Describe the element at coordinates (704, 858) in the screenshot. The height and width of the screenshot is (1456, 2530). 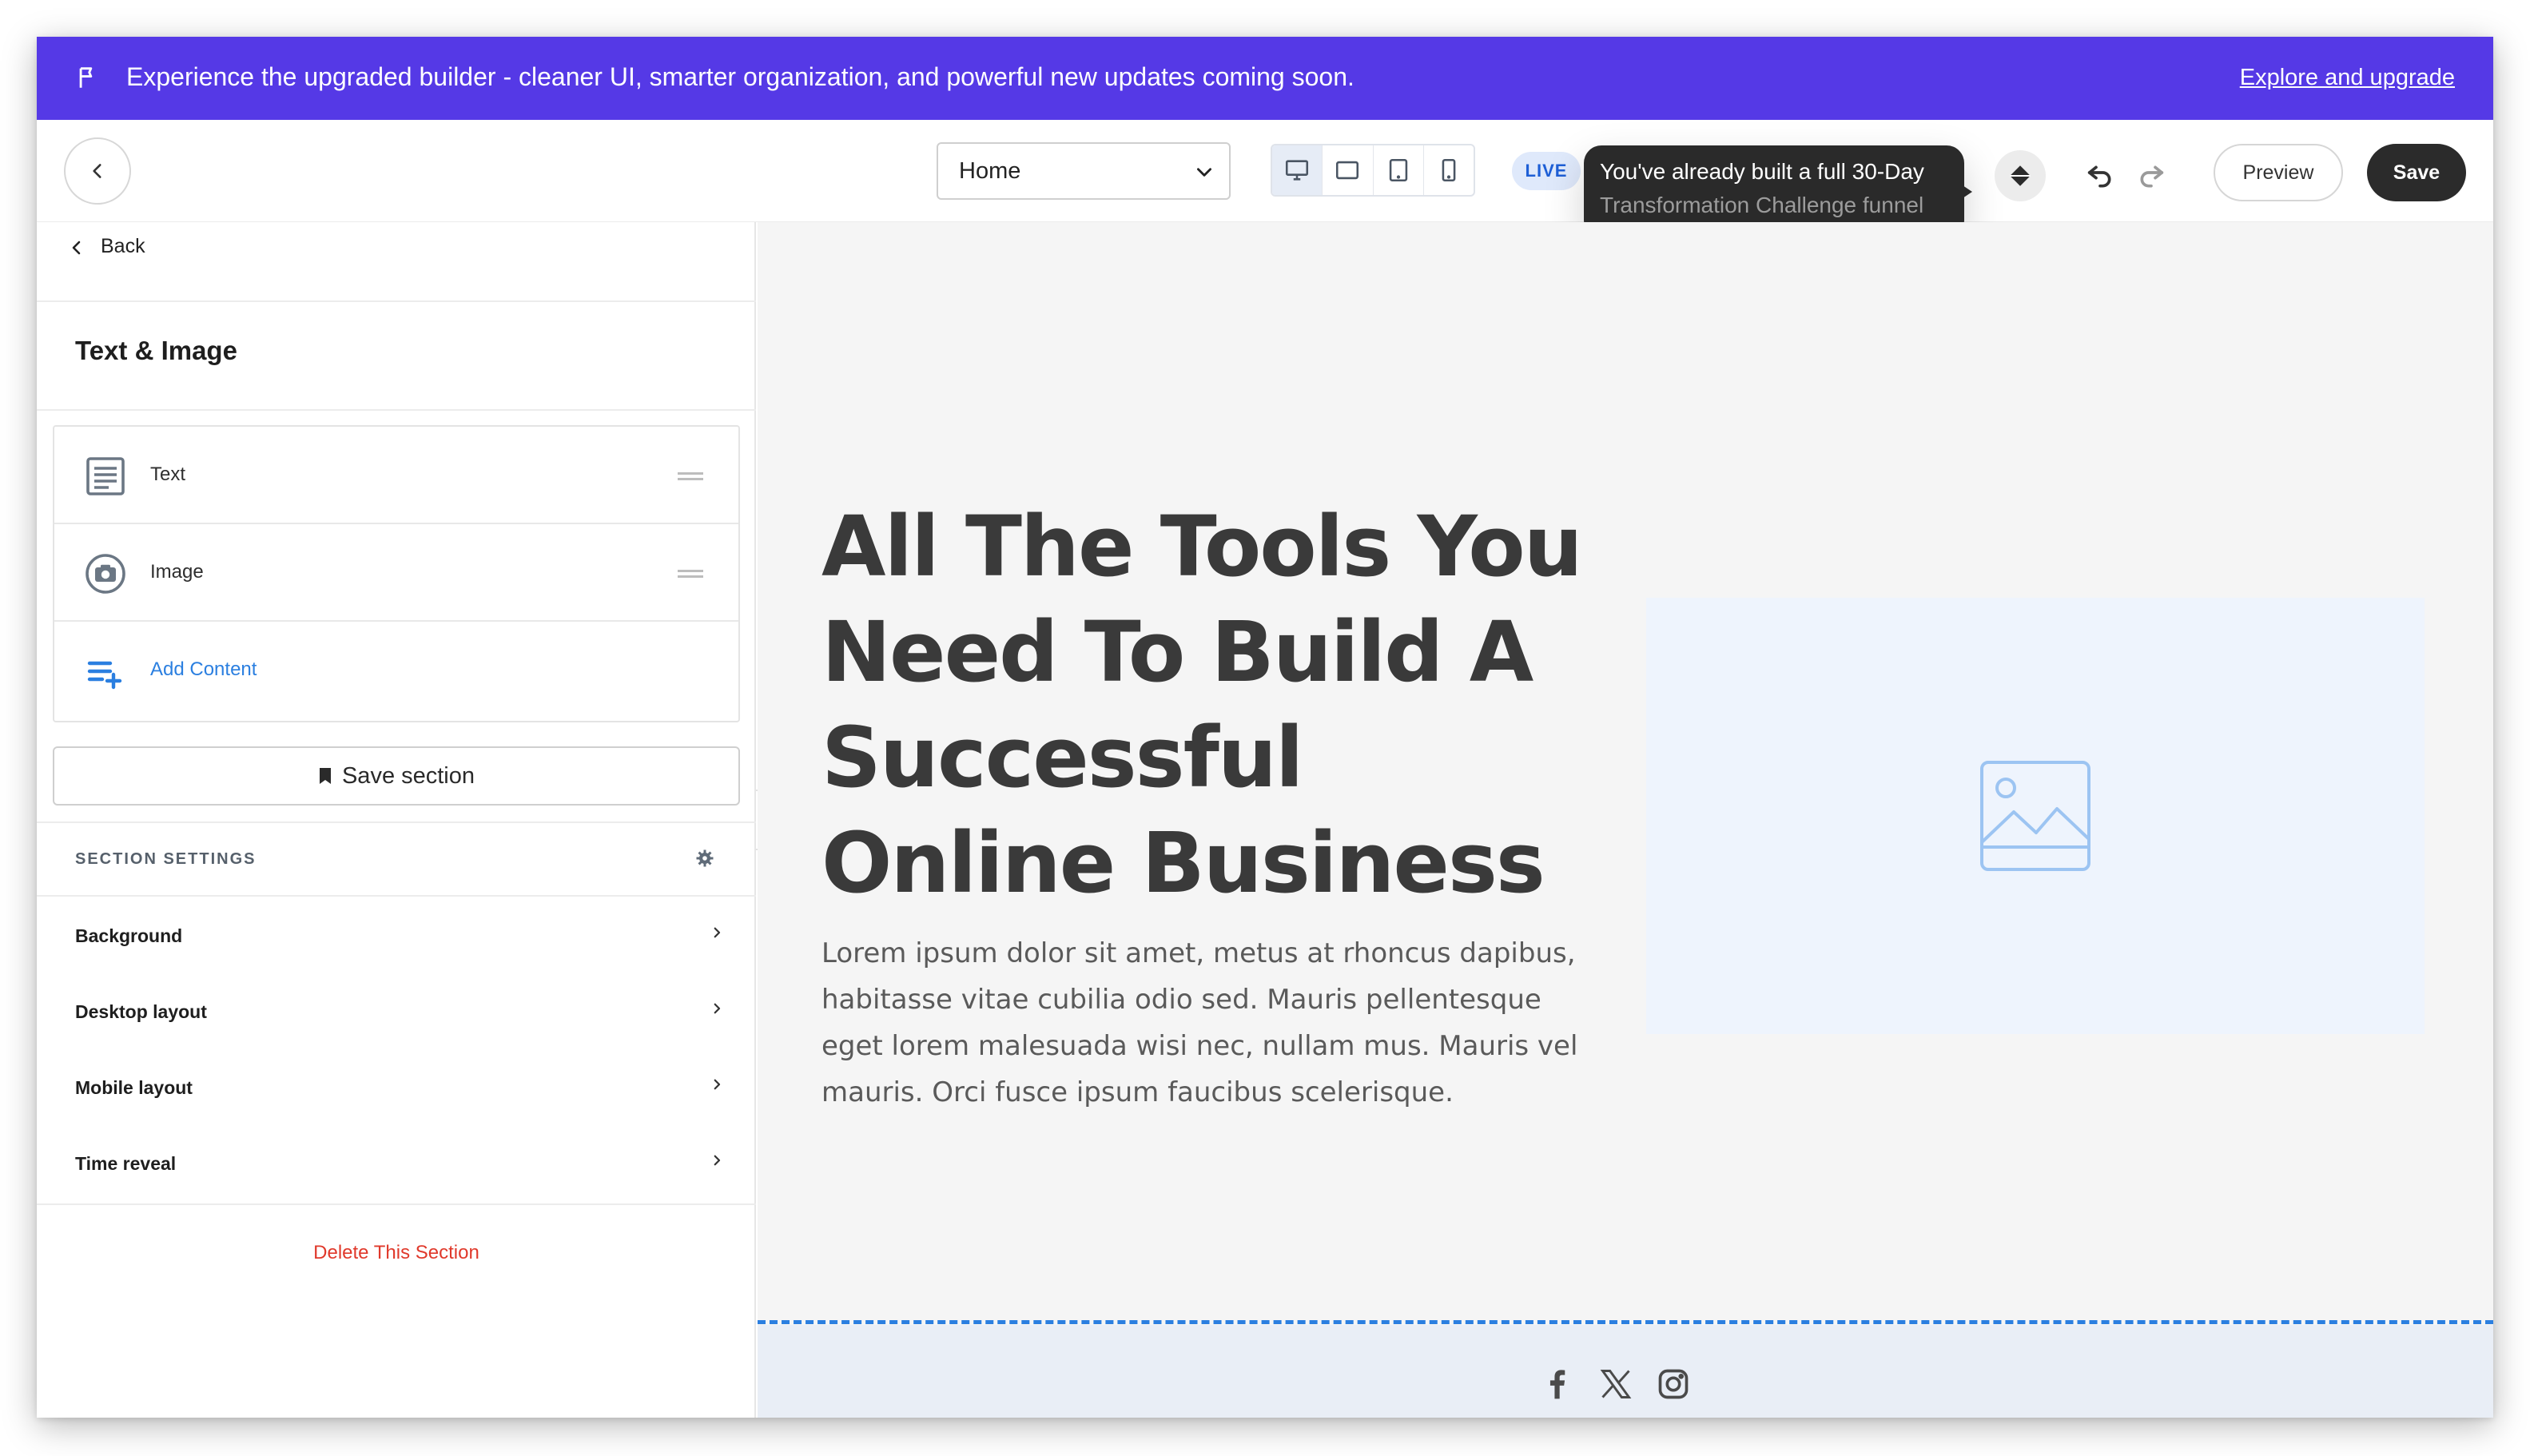
I see `gear-icon` at that location.